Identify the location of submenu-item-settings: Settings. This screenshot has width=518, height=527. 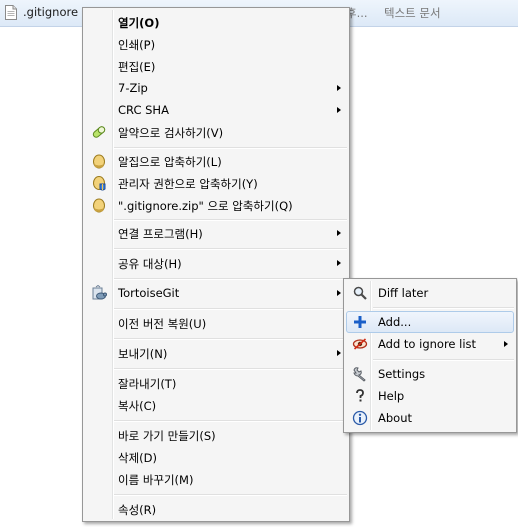
(430, 374).